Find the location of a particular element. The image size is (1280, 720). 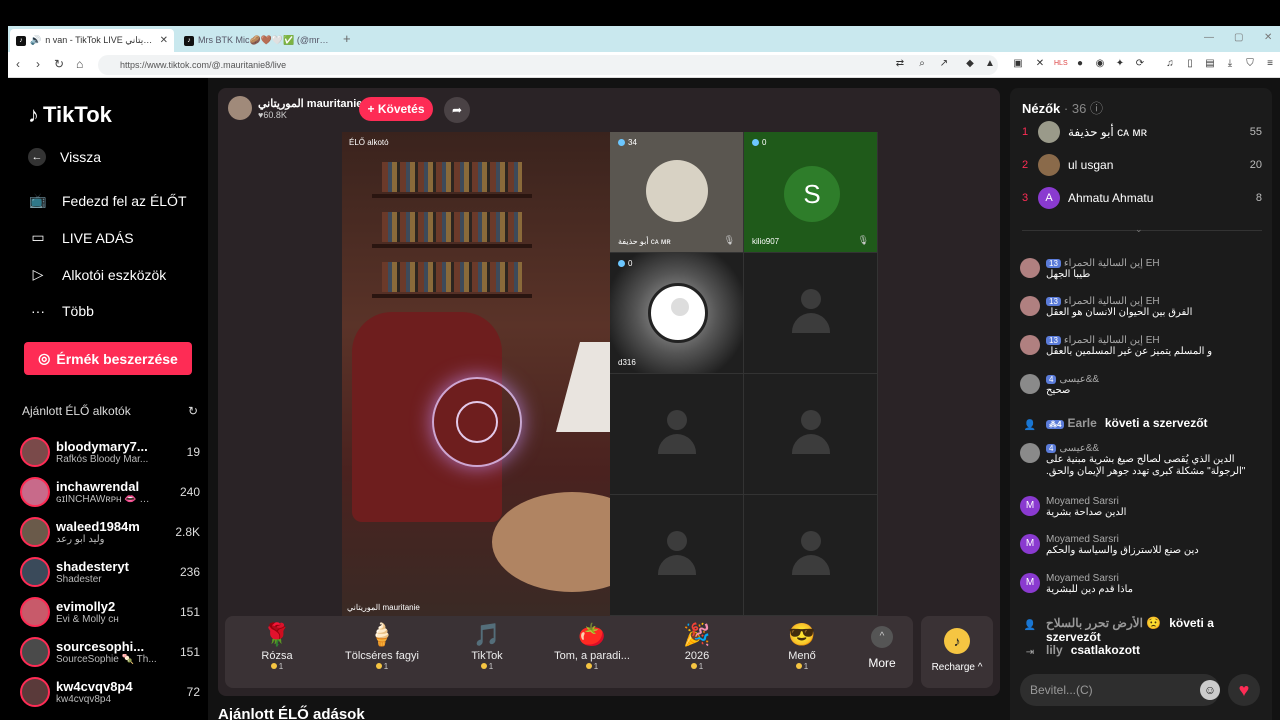

share-page-icon: ↗ is located at coordinates (944, 64).